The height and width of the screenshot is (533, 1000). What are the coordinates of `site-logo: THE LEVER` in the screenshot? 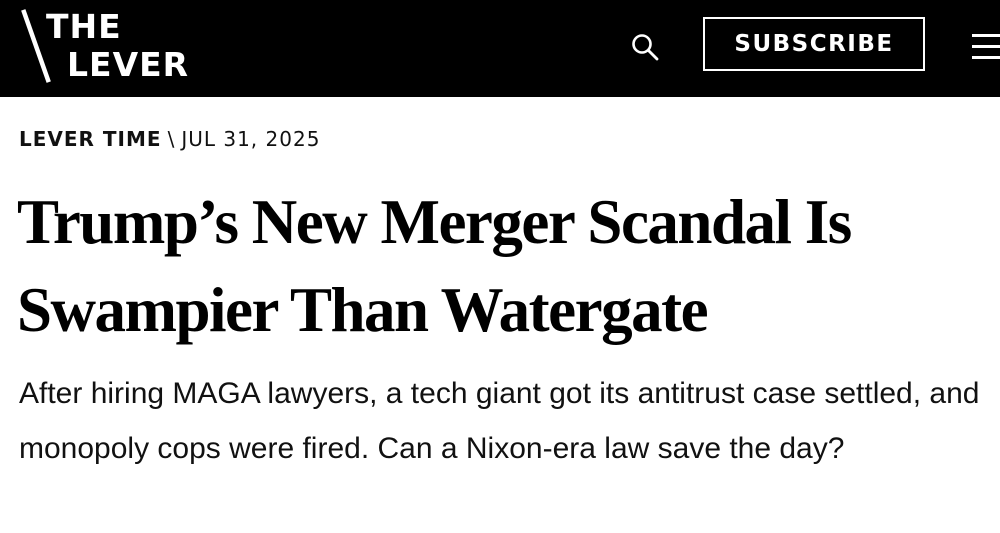 It's located at (113, 47).